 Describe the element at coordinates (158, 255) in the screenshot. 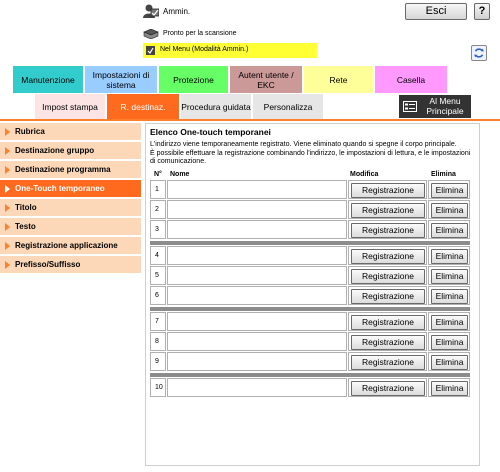

I see `row-number-cell: 4` at that location.